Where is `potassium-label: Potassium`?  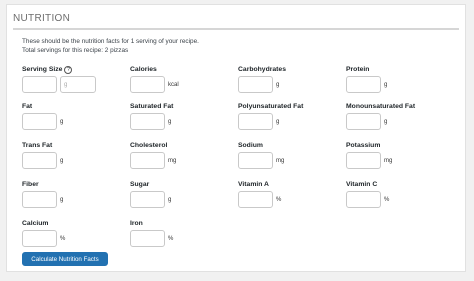 potassium-label: Potassium is located at coordinates (363, 145).